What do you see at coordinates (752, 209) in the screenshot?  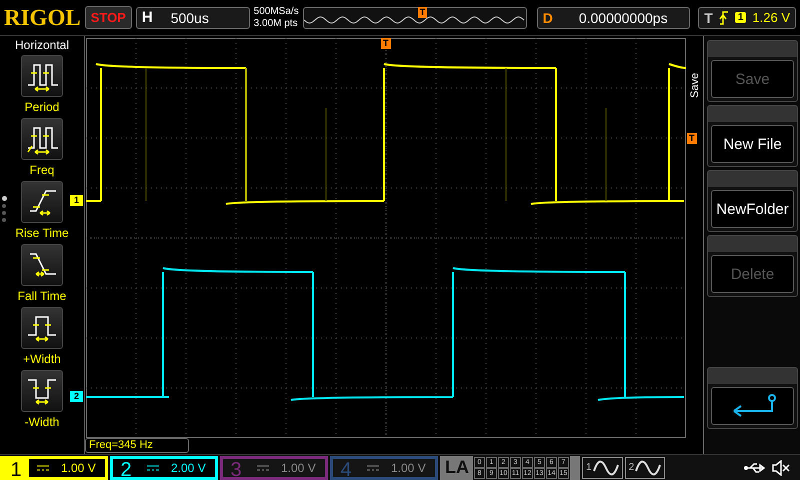 I see `softkey-button: NewFolder` at bounding box center [752, 209].